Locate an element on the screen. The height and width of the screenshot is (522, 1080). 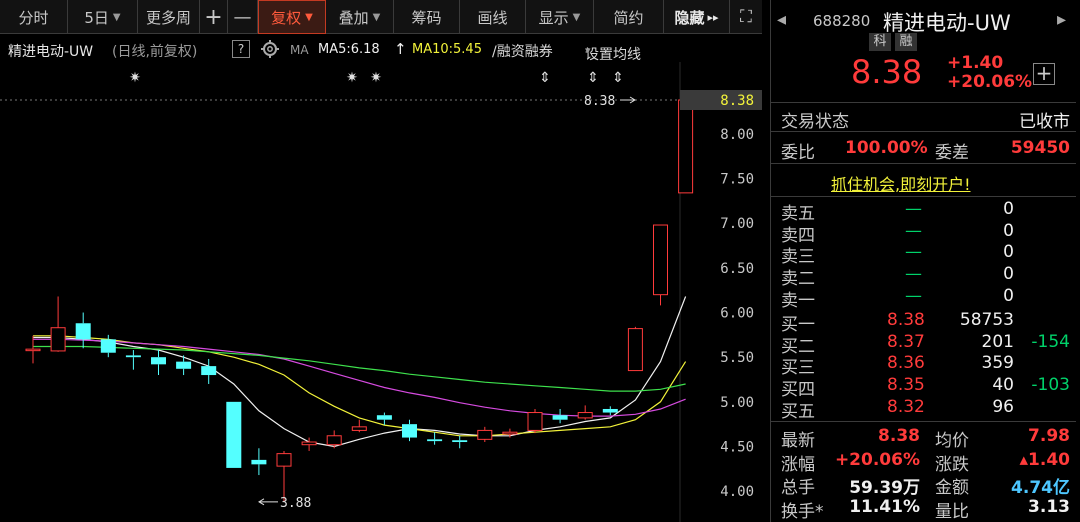
ask-row: 卖一 — 0 is located at coordinates (923, 298).